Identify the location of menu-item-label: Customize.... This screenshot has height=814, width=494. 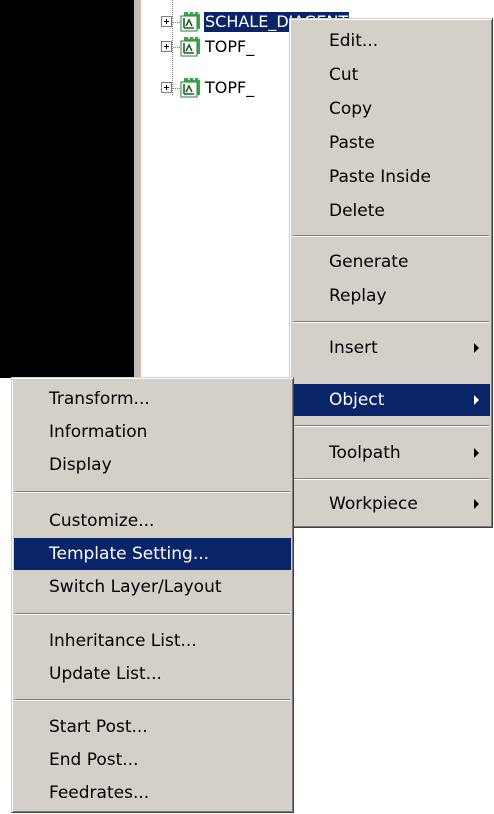
(102, 521).